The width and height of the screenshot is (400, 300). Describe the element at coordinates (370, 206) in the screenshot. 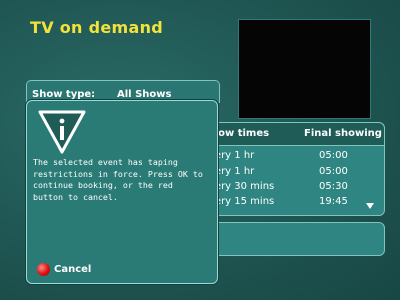

I see `scroll-down-icon` at that location.